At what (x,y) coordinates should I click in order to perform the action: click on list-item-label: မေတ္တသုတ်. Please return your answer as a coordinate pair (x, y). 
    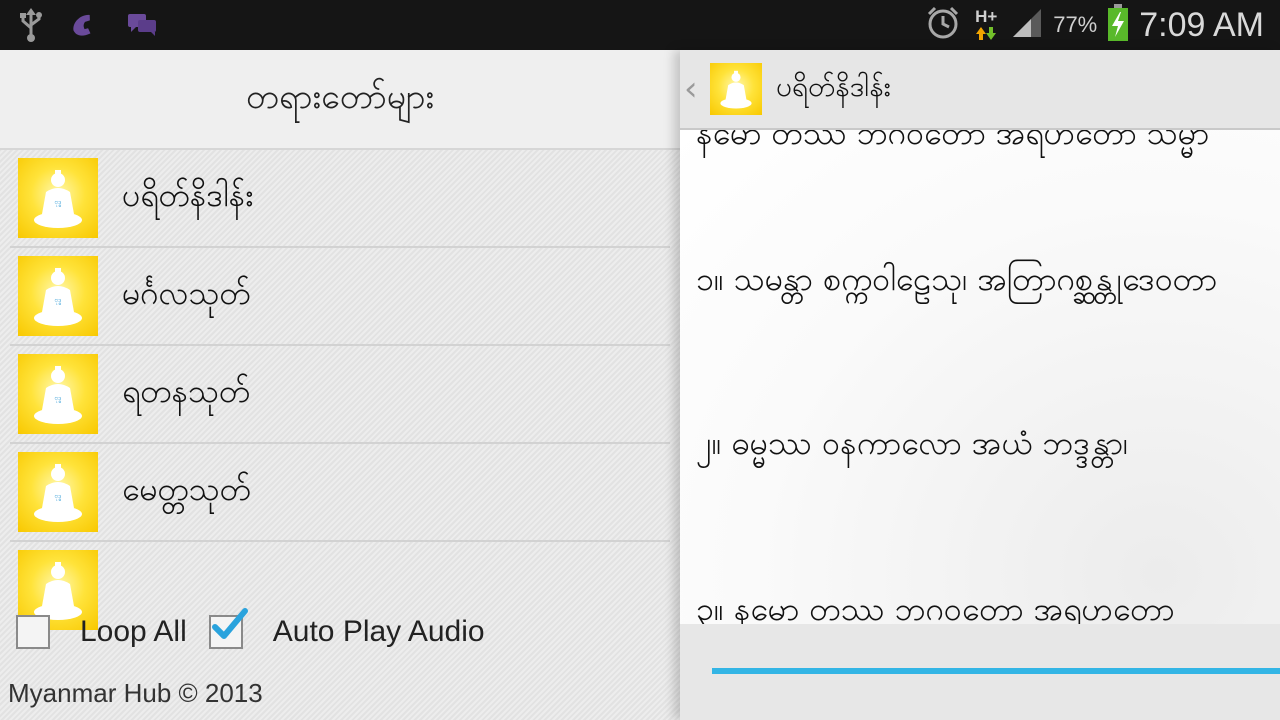
    Looking at the image, I should click on (186, 489).